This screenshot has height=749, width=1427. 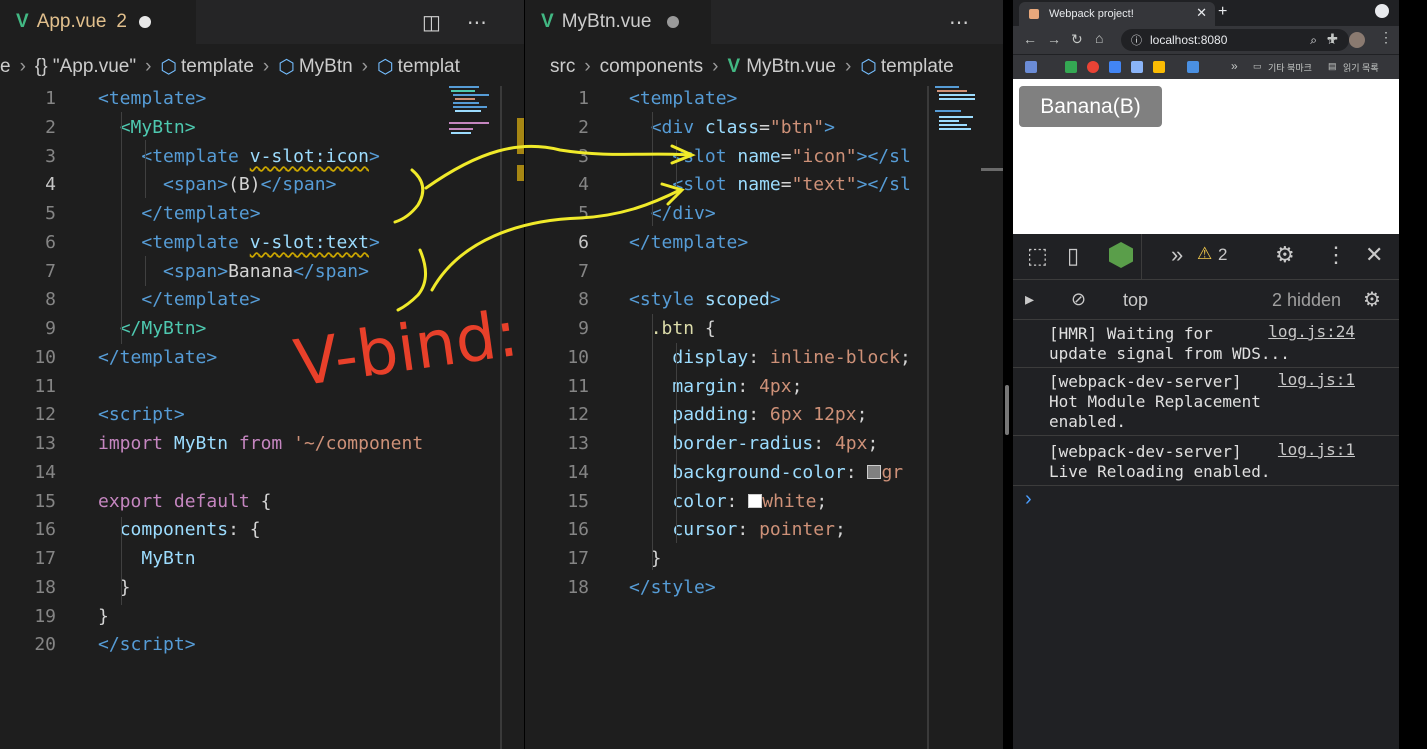 I want to click on code-line: <div class="btn">, so click(x=732, y=127).